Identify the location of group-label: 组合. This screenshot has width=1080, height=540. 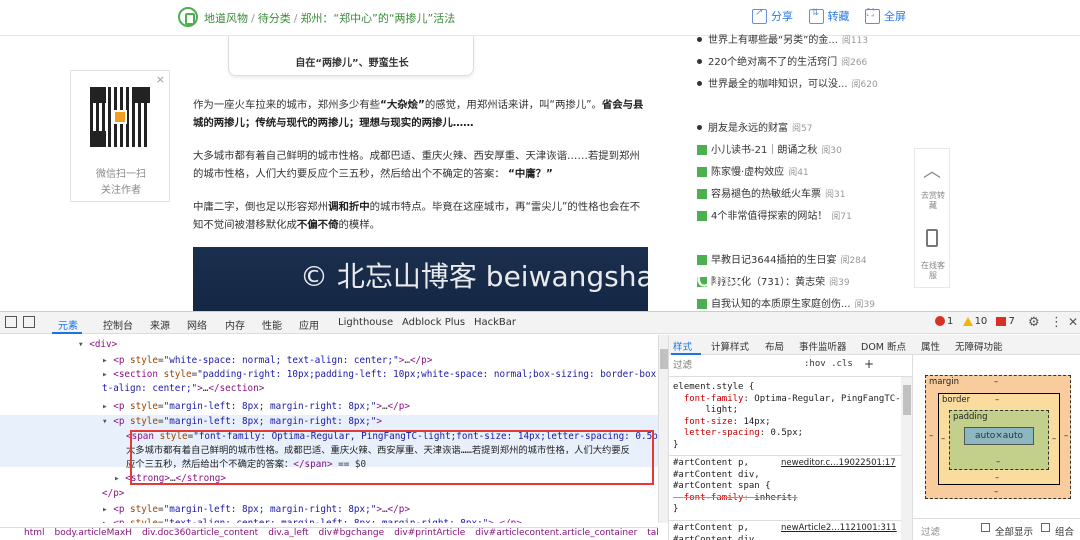
(1065, 532).